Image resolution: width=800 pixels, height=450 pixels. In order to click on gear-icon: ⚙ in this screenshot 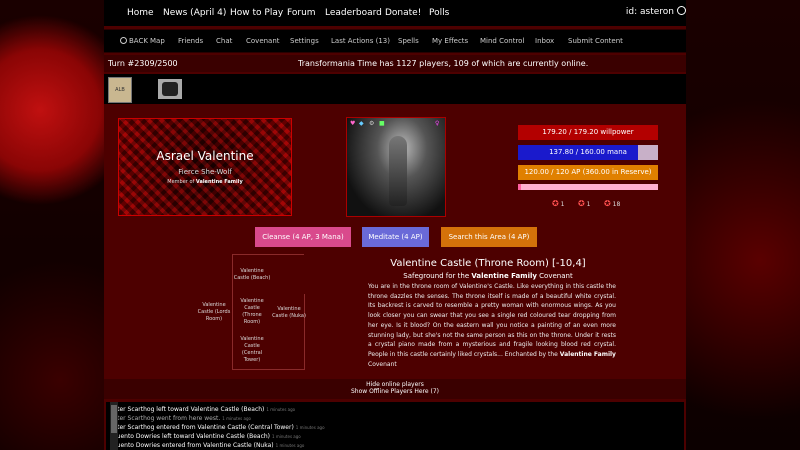, I will do `click(372, 123)`.